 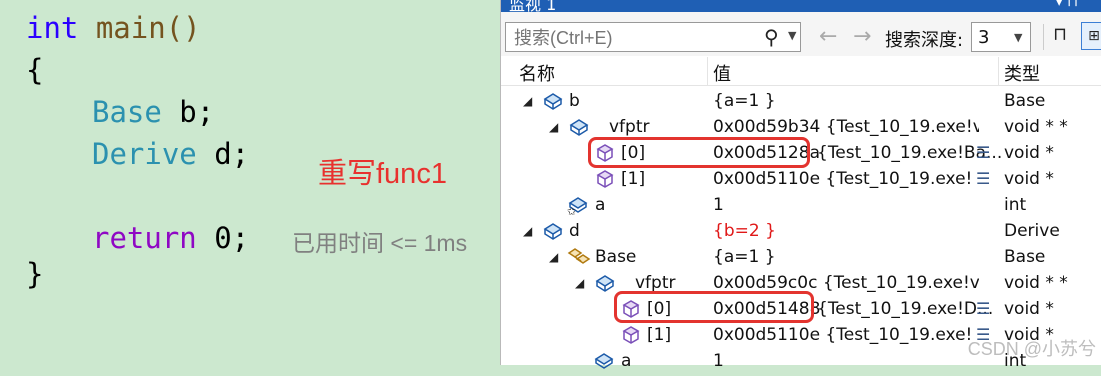 What do you see at coordinates (924, 40) in the screenshot?
I see `search-depth-label: 搜索深度:` at bounding box center [924, 40].